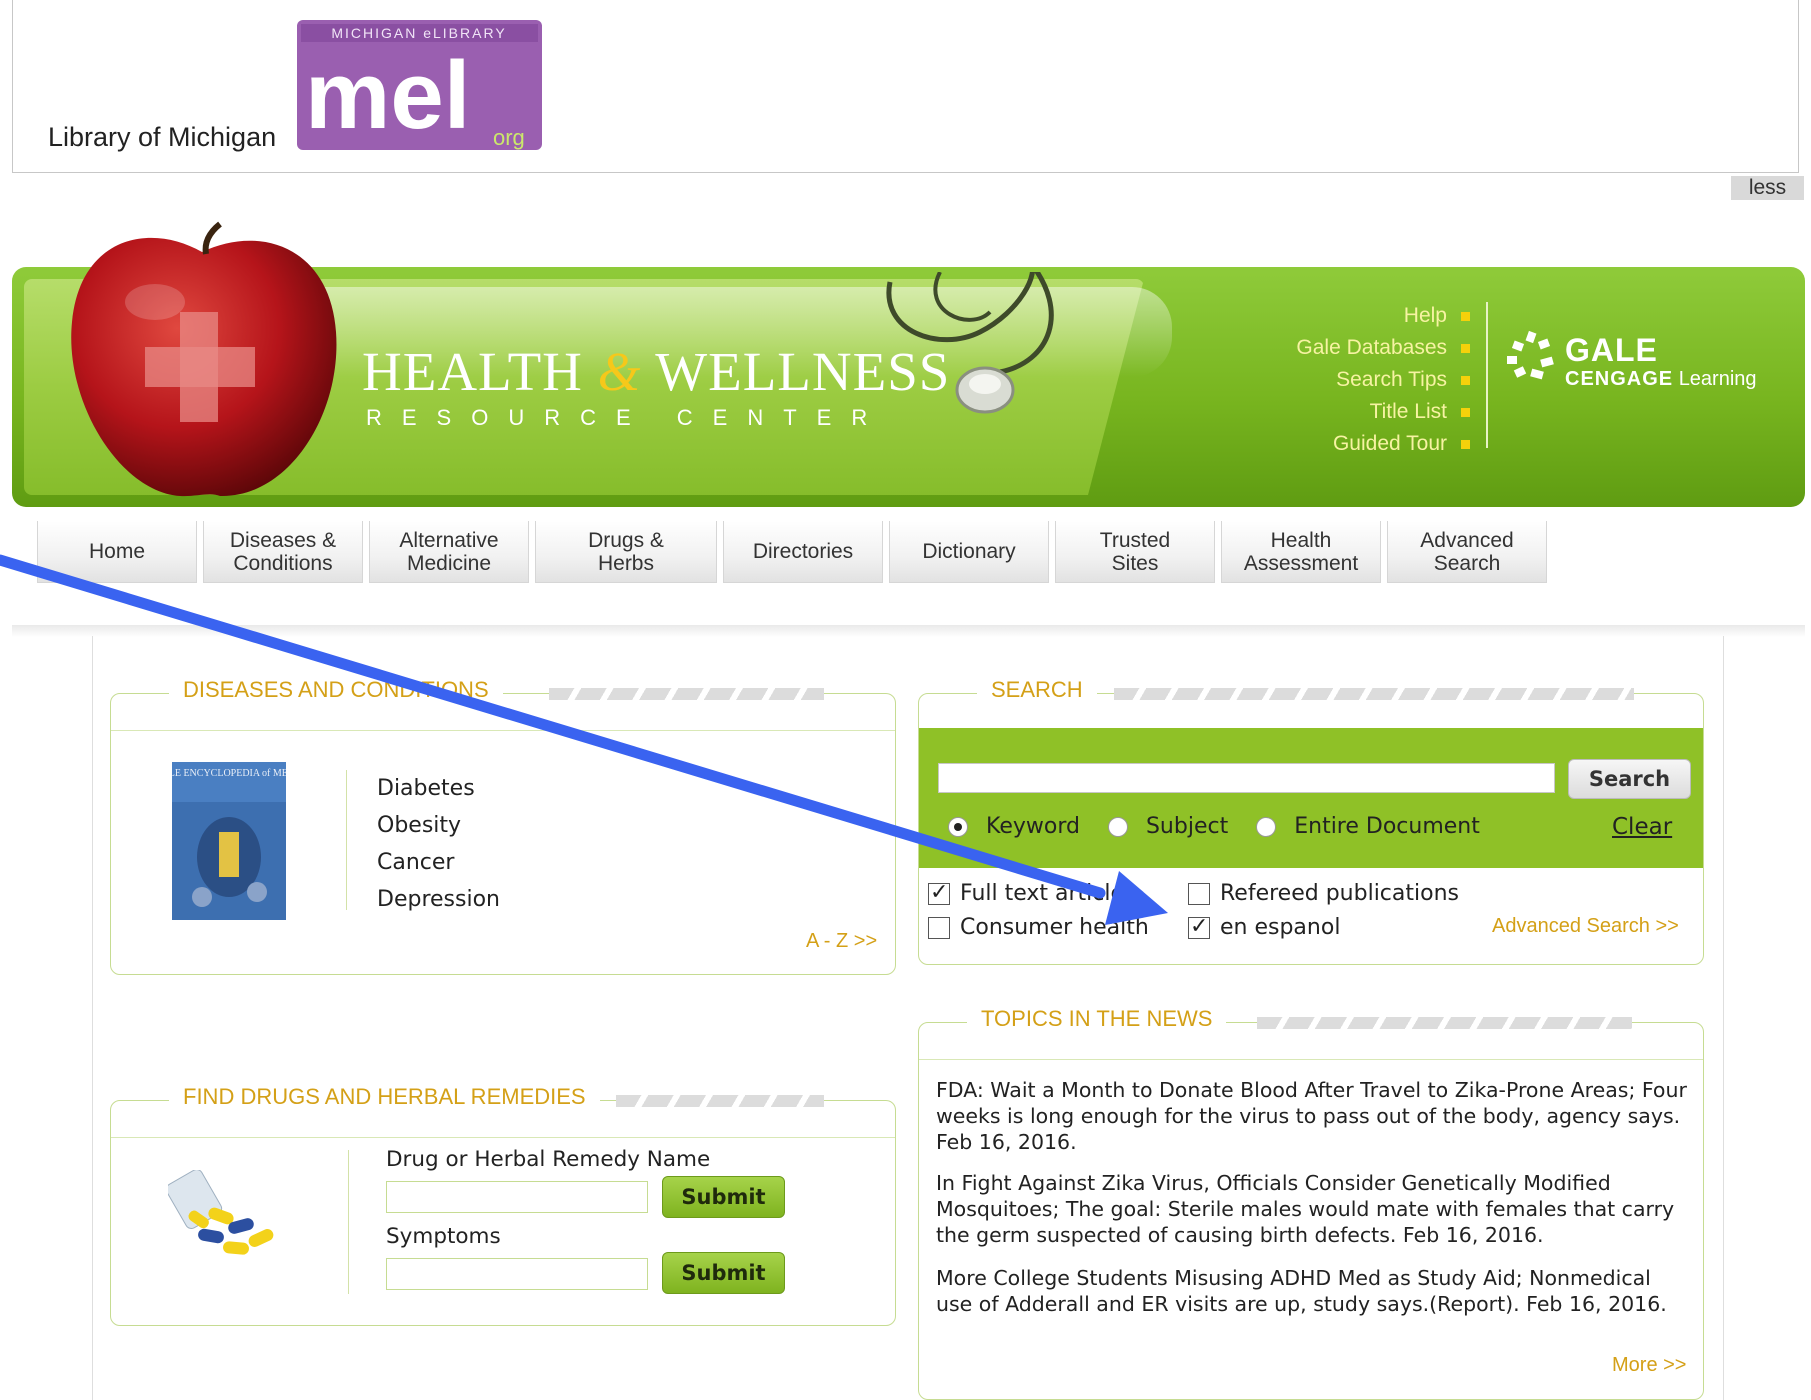 This screenshot has width=1811, height=1400. What do you see at coordinates (841, 941) in the screenshot?
I see `a-z-link: A - Z >>` at bounding box center [841, 941].